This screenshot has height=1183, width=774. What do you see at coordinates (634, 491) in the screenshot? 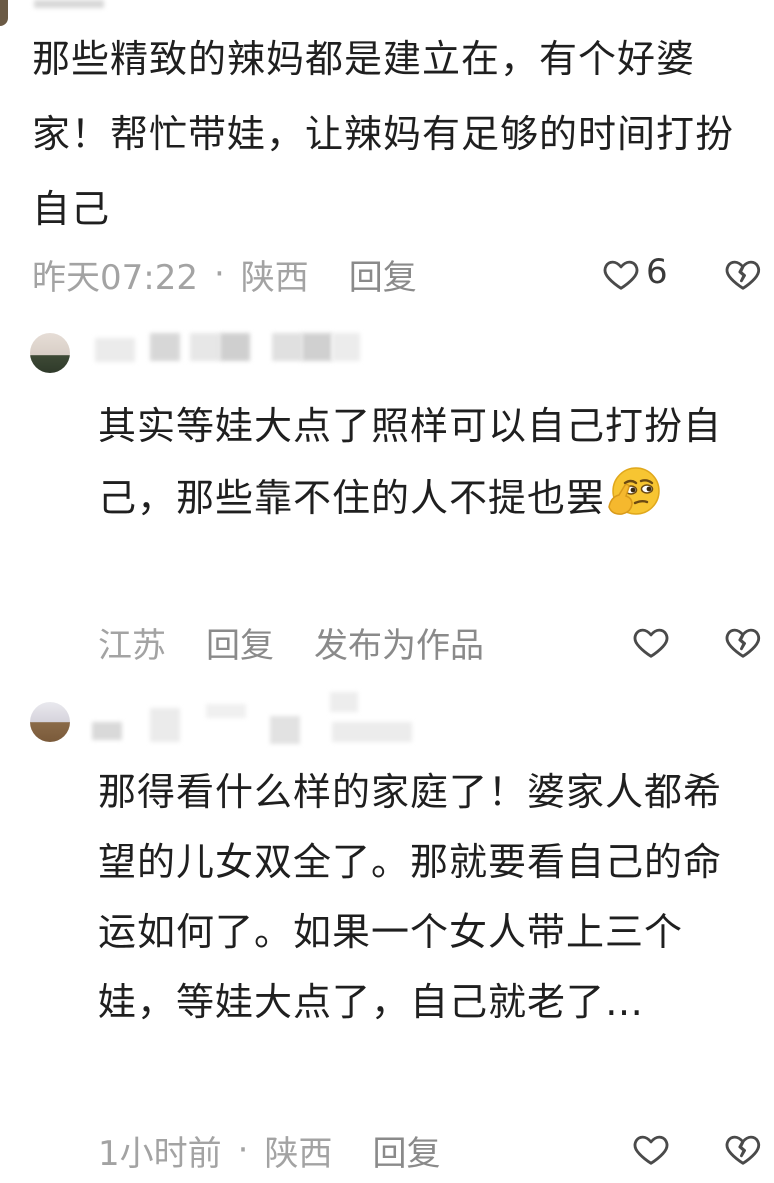
I see `smirking-thinking-emoji` at bounding box center [634, 491].